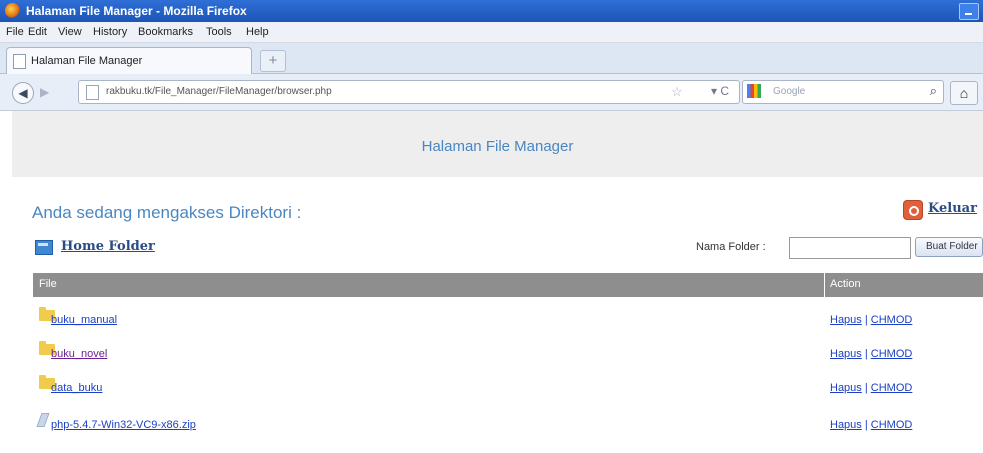 The height and width of the screenshot is (453, 983). I want to click on column-separator, so click(824, 285).